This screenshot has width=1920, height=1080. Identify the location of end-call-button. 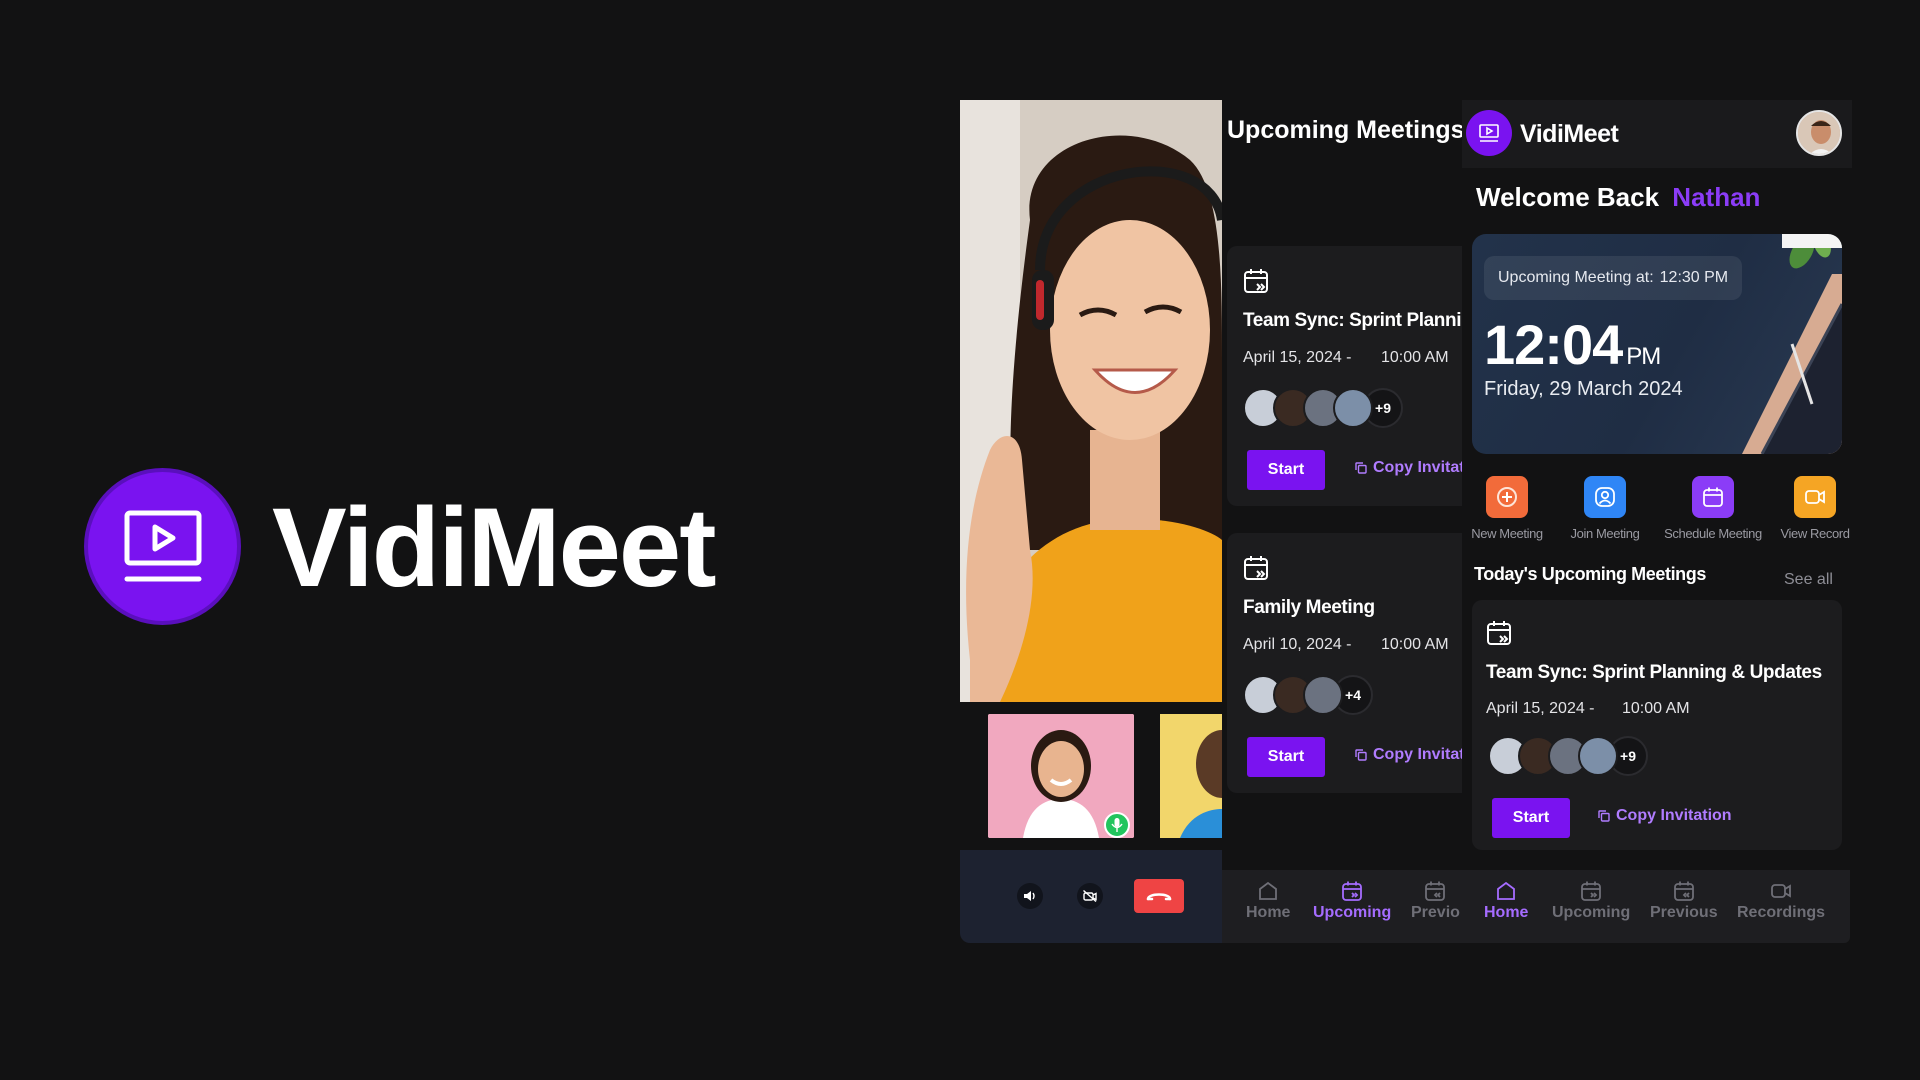
(1159, 896).